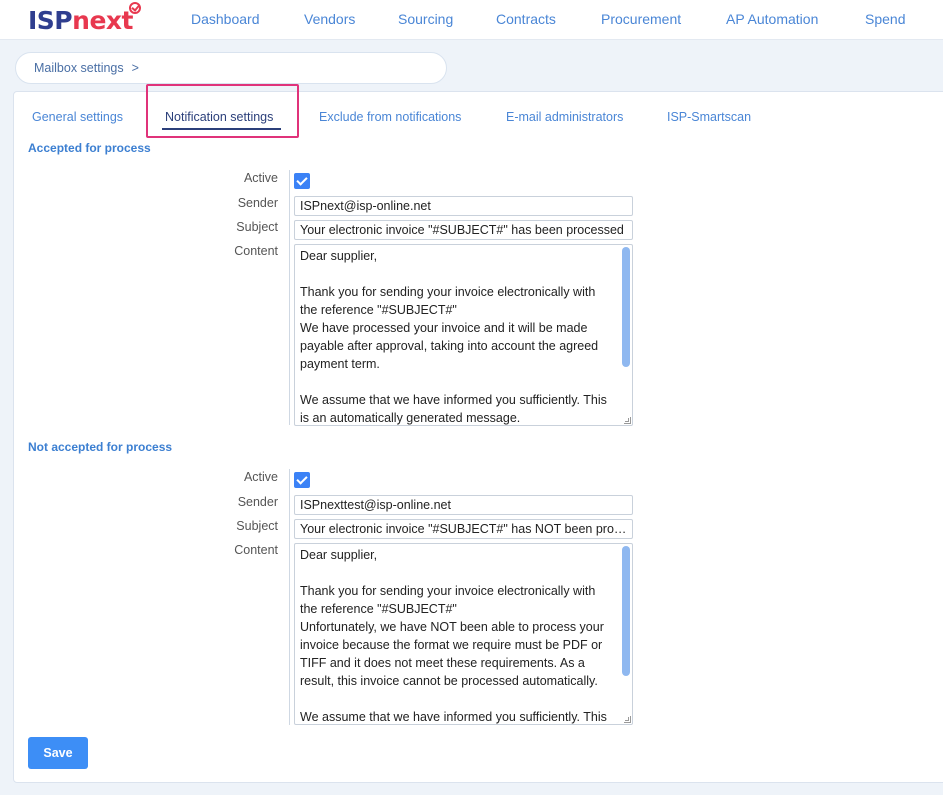 The height and width of the screenshot is (795, 943). What do you see at coordinates (329, 19) in the screenshot?
I see `nav-vendors: Vendors` at bounding box center [329, 19].